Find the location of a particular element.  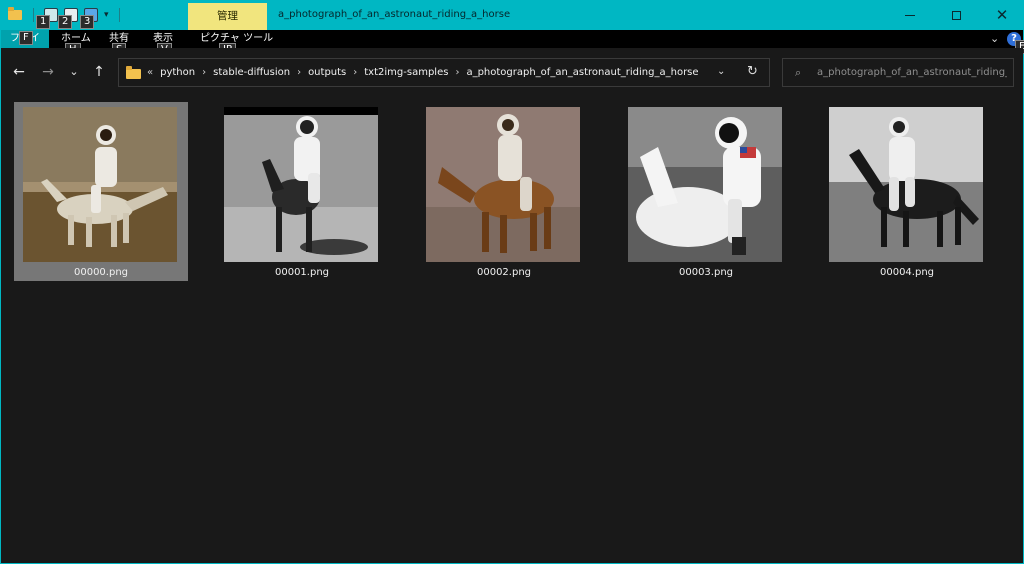

minimize-icon is located at coordinates (910, 15).